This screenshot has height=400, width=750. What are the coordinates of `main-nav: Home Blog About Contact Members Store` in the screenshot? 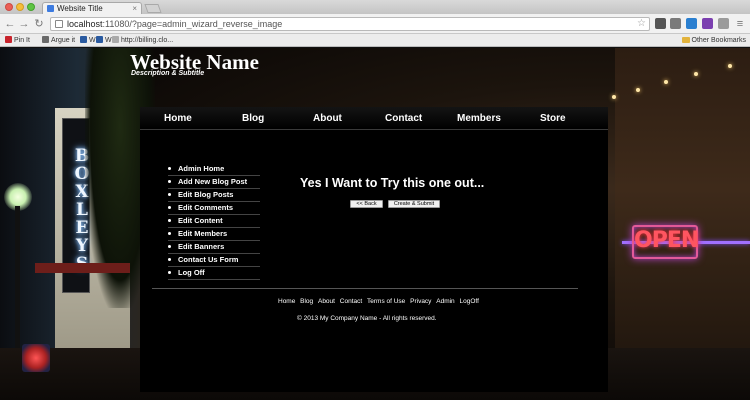 It's located at (374, 118).